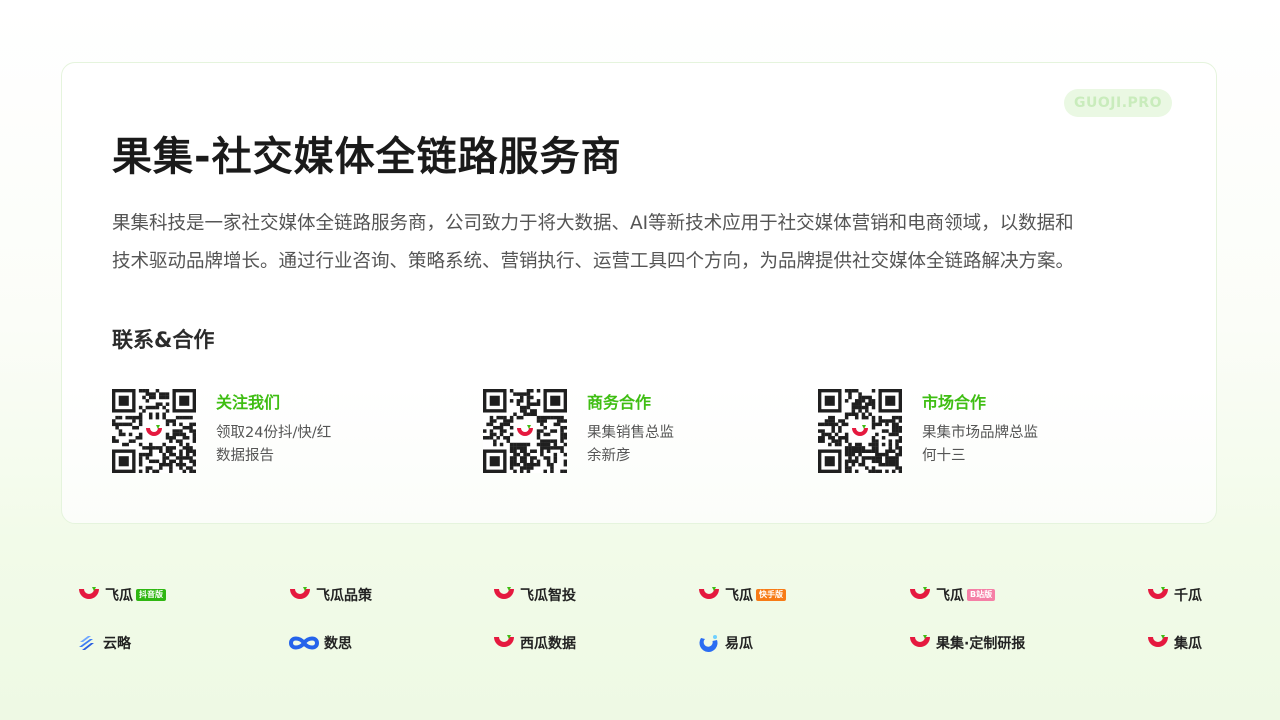 The height and width of the screenshot is (720, 1280). Describe the element at coordinates (980, 433) in the screenshot. I see `contact-line: 果集市场品牌总监` at that location.